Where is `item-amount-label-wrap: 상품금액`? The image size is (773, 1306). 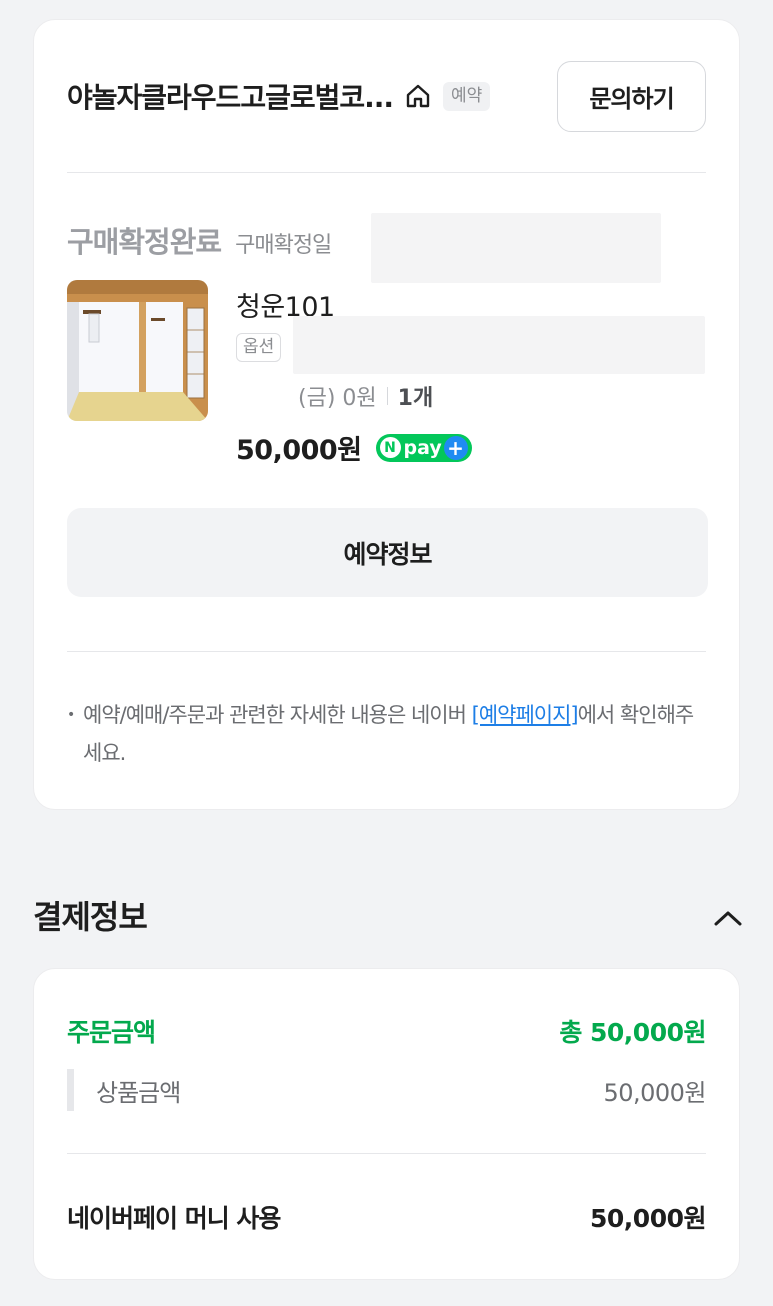 item-amount-label-wrap: 상품금액 is located at coordinates (124, 1090).